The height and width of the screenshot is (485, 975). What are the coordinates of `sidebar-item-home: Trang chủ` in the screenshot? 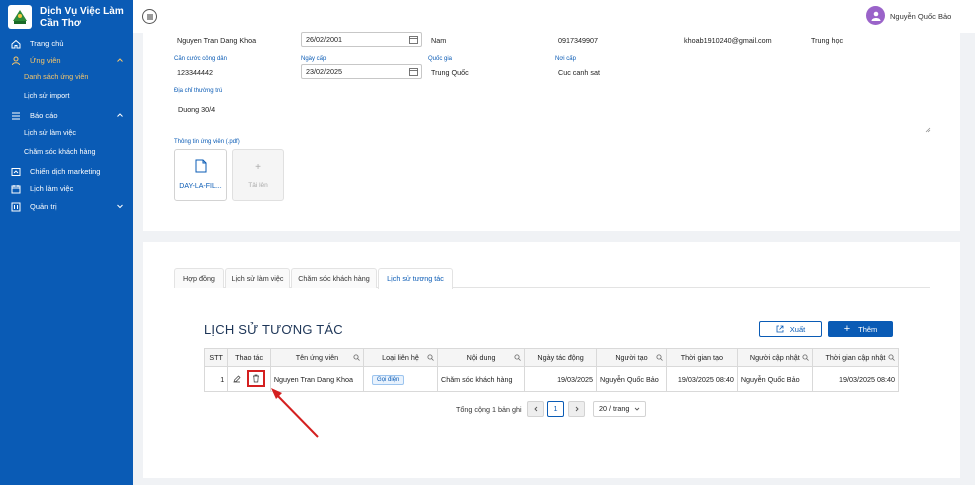 It's located at (66, 43).